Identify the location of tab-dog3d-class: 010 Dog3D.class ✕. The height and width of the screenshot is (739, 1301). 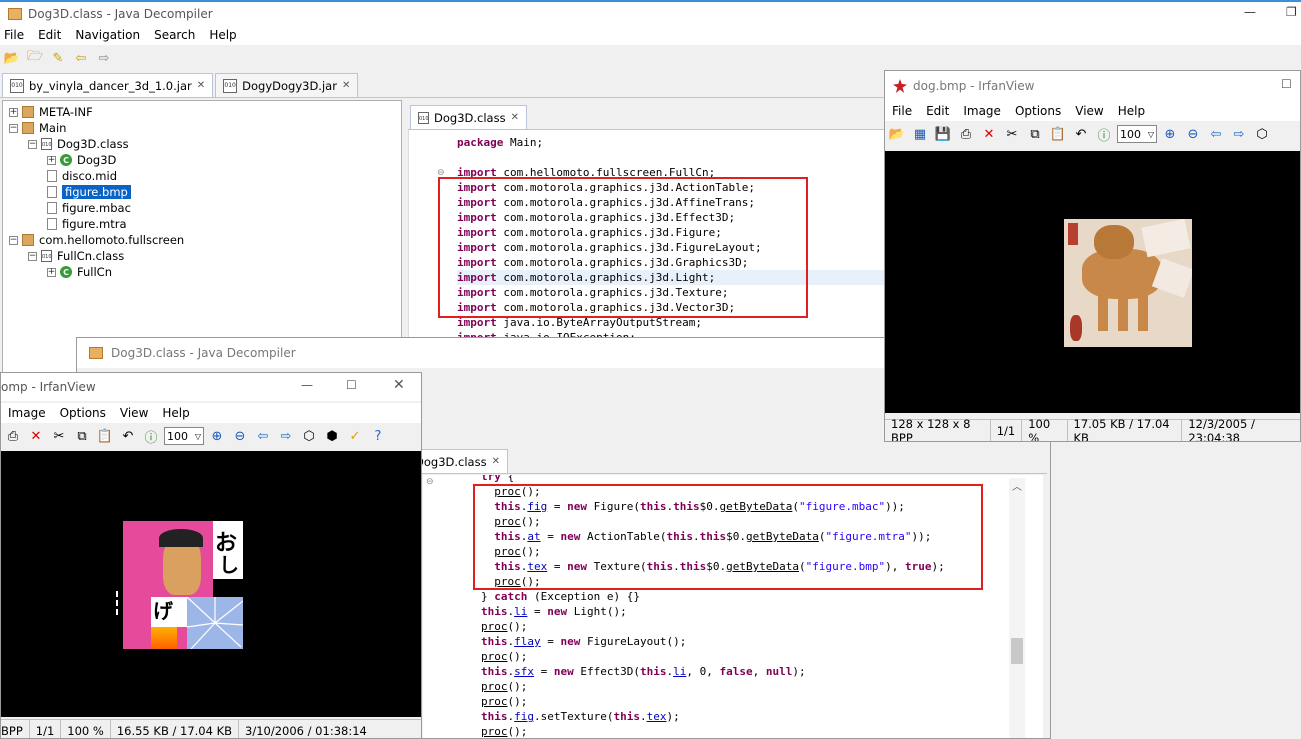
(468, 117).